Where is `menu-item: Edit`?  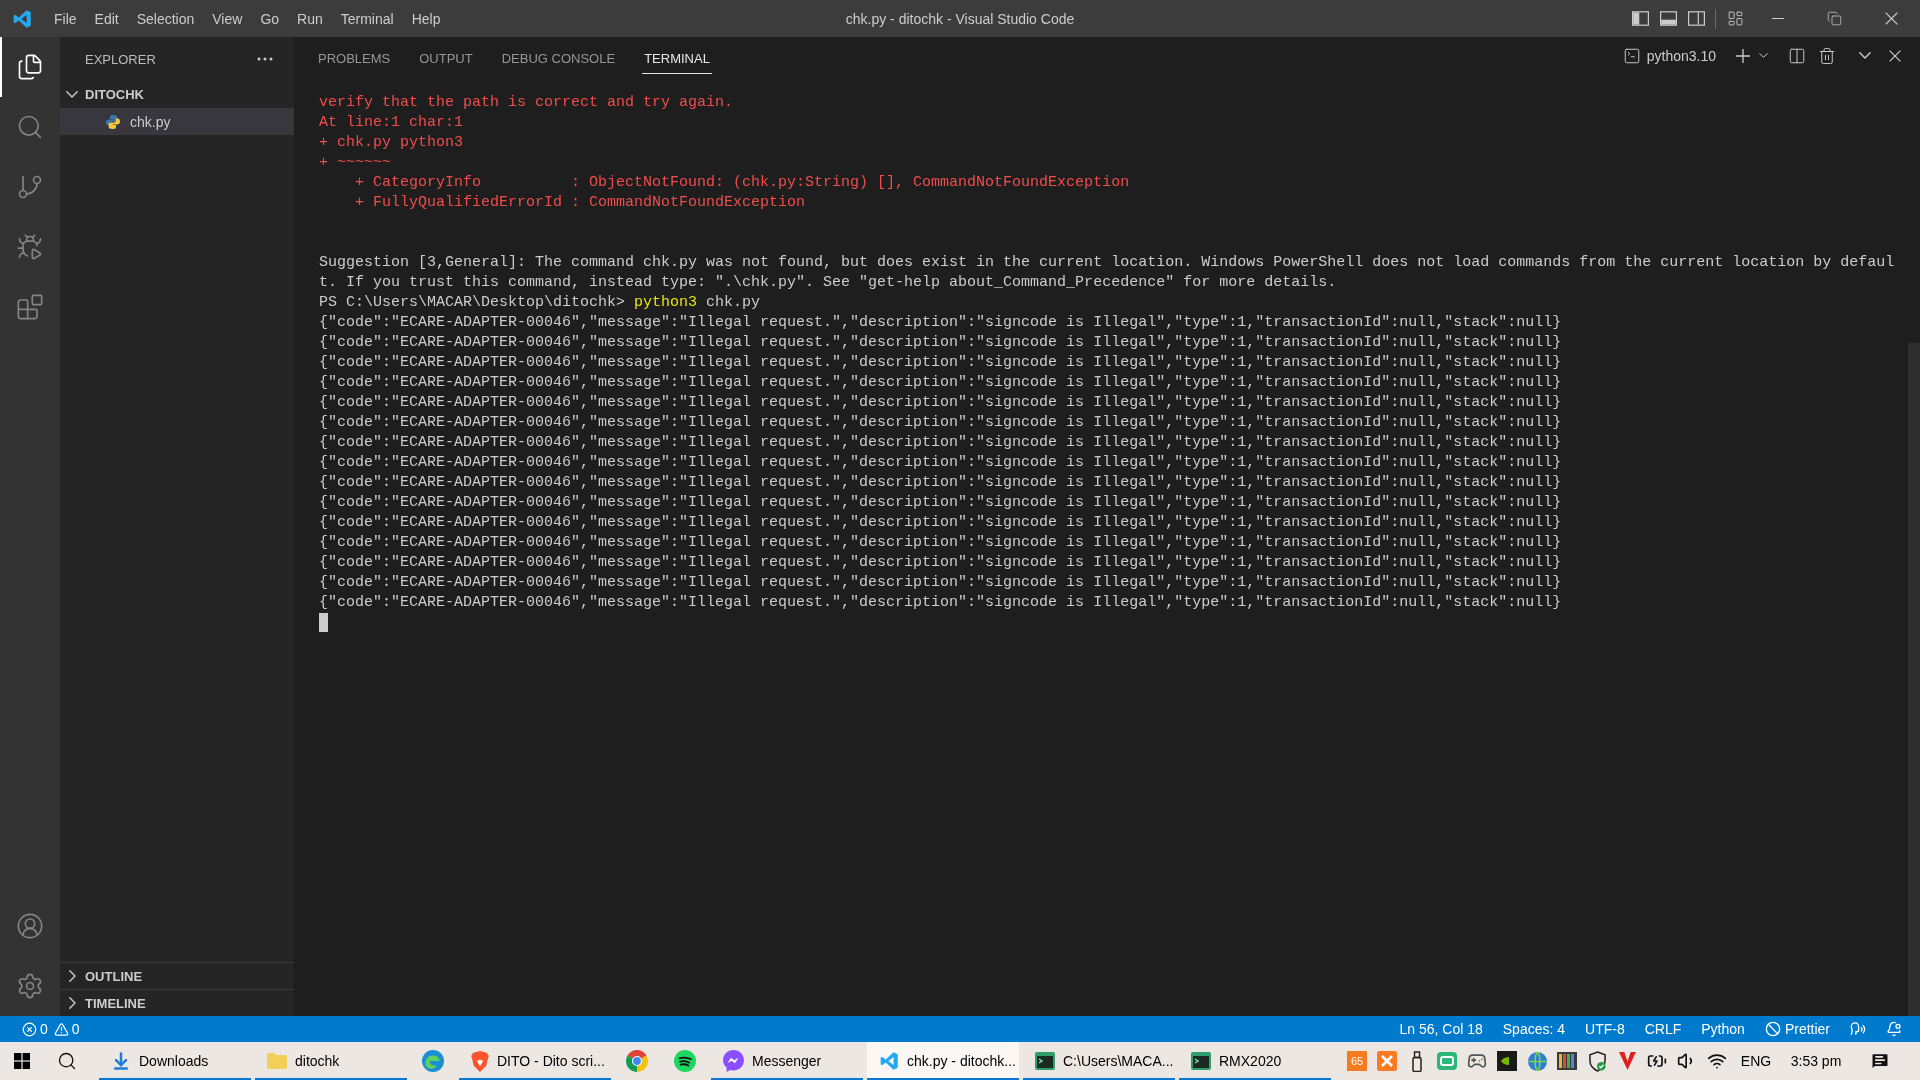
menu-item: Edit is located at coordinates (106, 18).